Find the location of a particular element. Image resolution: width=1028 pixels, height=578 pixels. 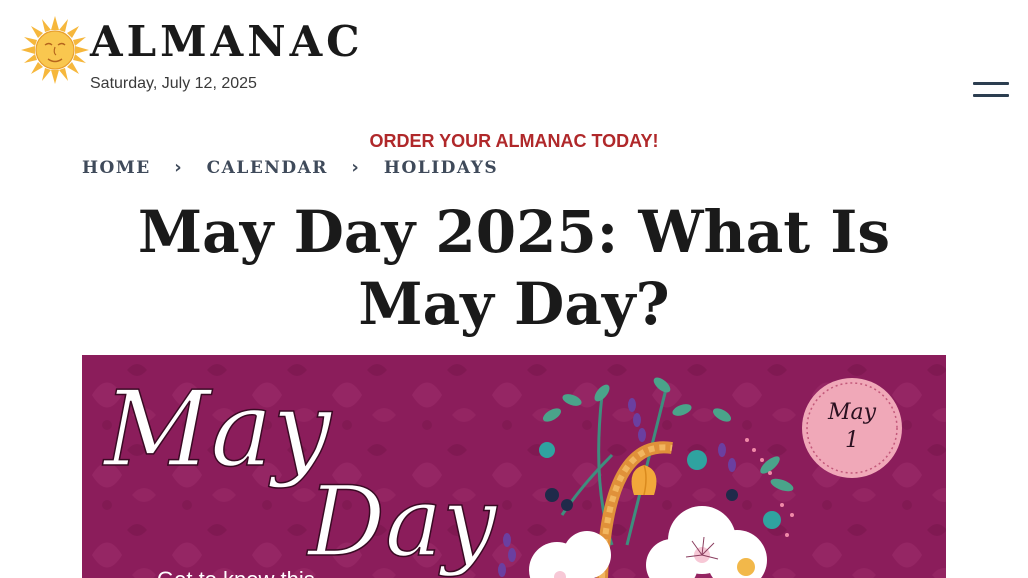

hero-script-day: Day is located at coordinates (402, 522).